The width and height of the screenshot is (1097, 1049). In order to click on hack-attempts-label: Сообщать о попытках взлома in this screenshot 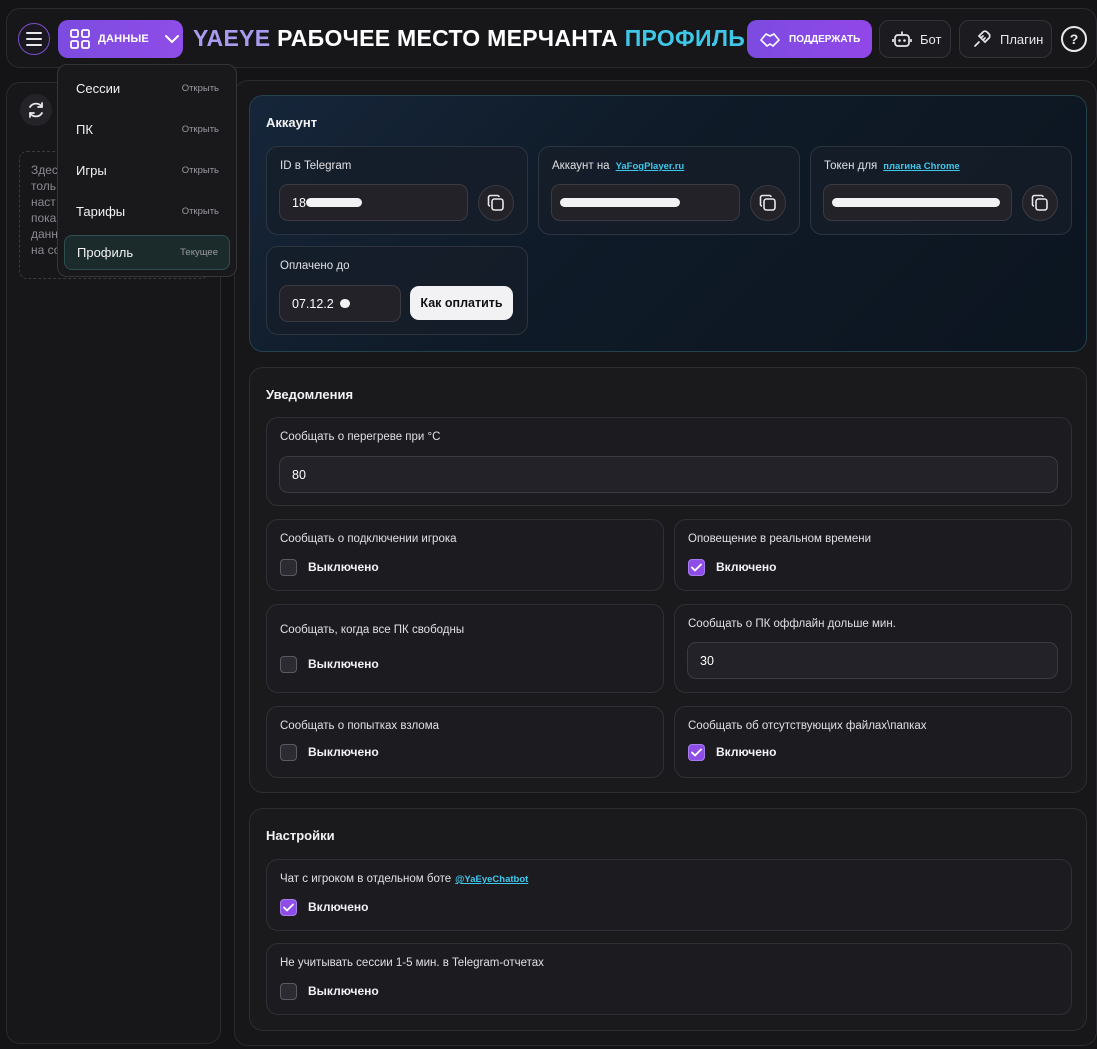, I will do `click(360, 726)`.